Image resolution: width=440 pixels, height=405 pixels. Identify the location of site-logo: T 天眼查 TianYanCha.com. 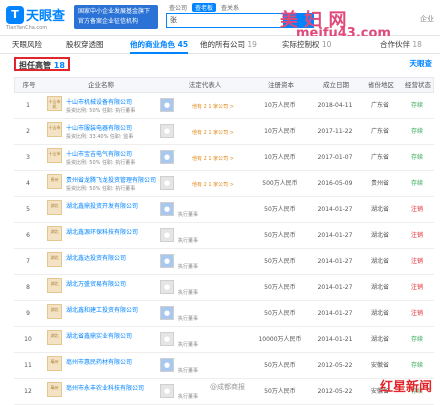
(39, 18).